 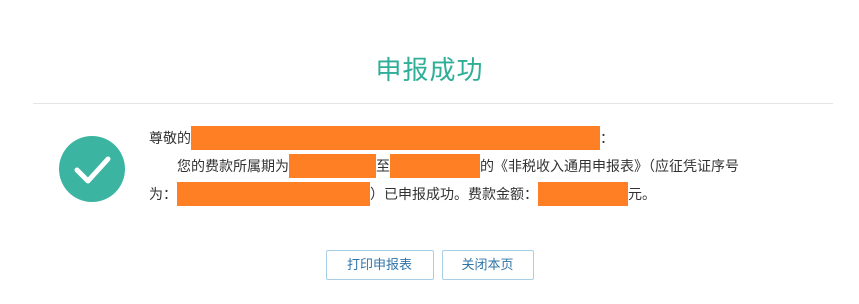 What do you see at coordinates (642, 195) in the screenshot?
I see `amount-suffix: 元。` at bounding box center [642, 195].